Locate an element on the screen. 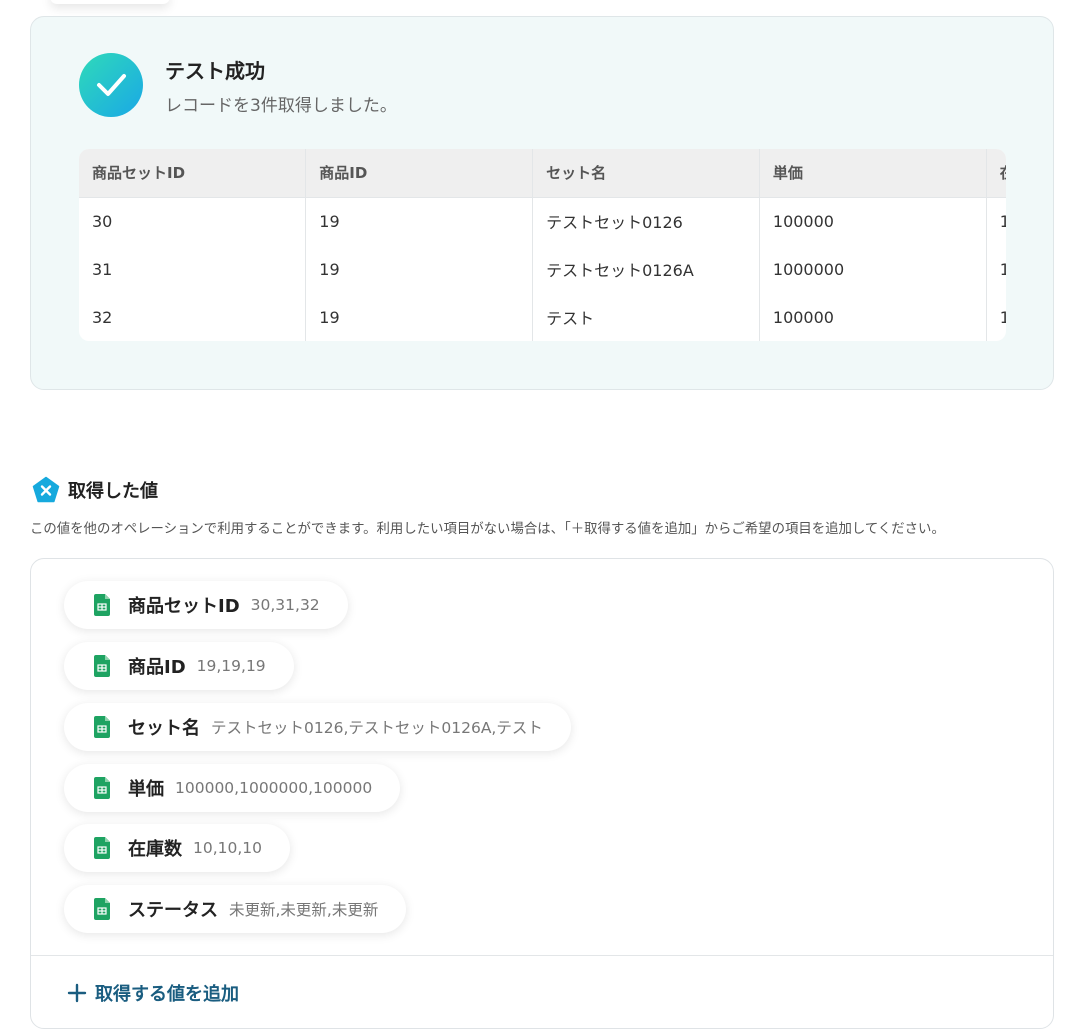 The height and width of the screenshot is (1036, 1076). chip-label: 商品セットID is located at coordinates (184, 606).